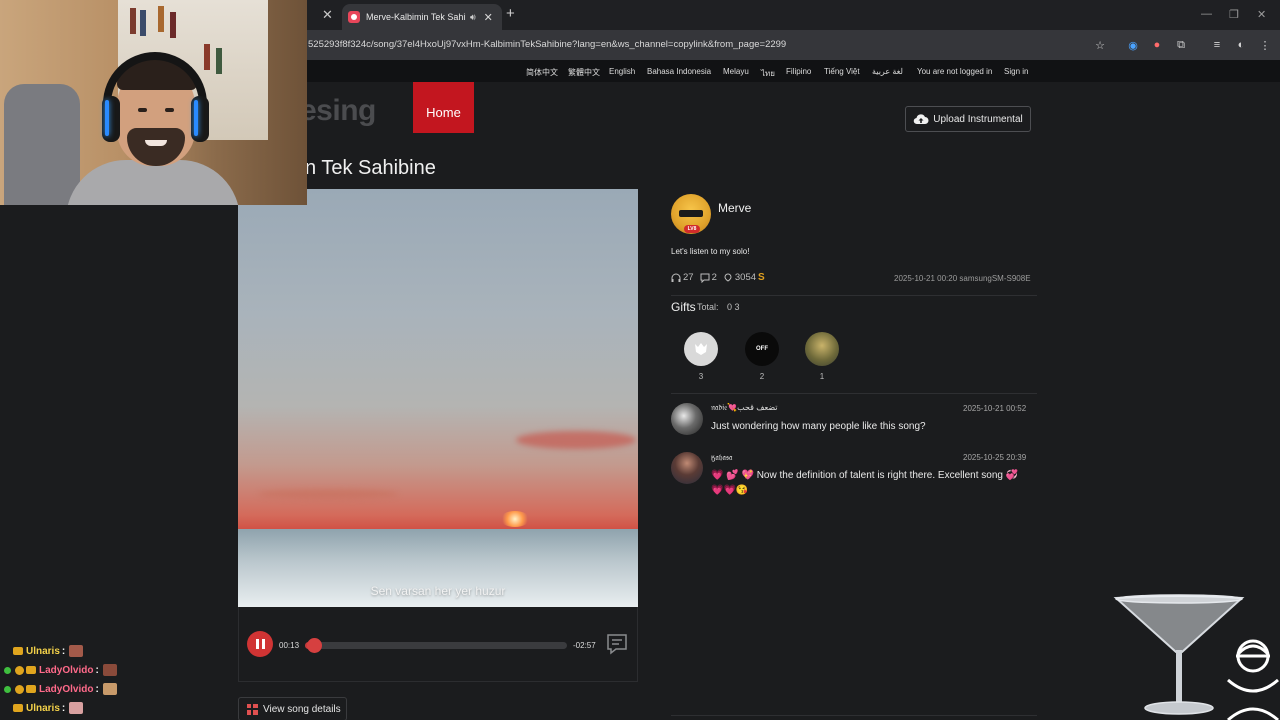 Image resolution: width=1280 pixels, height=720 pixels. I want to click on commenter-name: 𝔫𝔞𝔡𝔦𝔢💘تضعف قحب, so click(744, 408).